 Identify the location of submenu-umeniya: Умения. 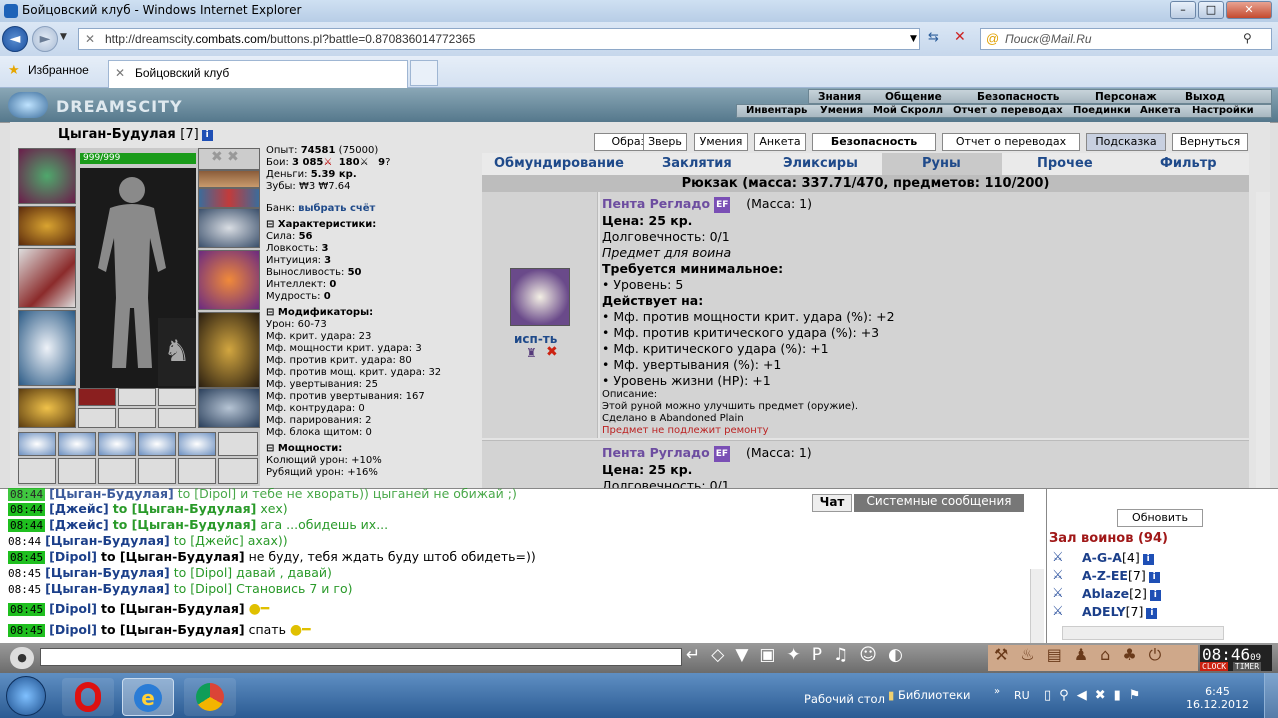
(841, 110).